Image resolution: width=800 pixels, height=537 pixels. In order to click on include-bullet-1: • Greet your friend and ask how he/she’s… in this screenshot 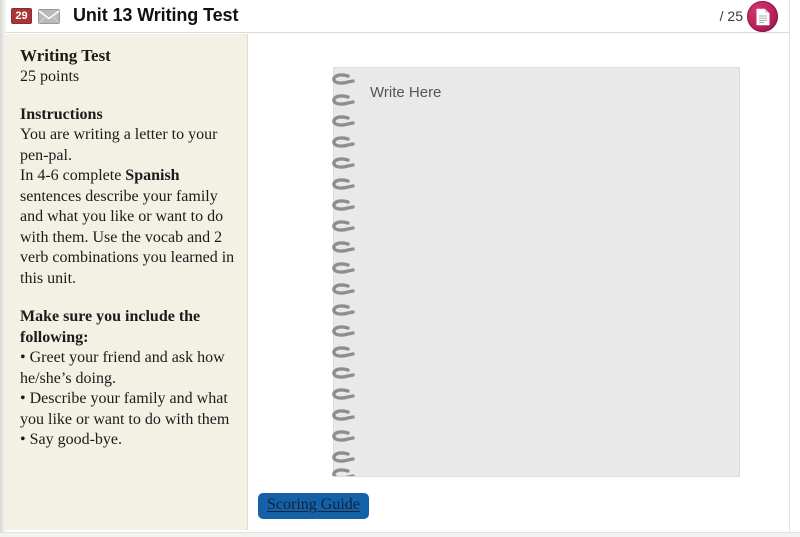, I will do `click(122, 368)`.